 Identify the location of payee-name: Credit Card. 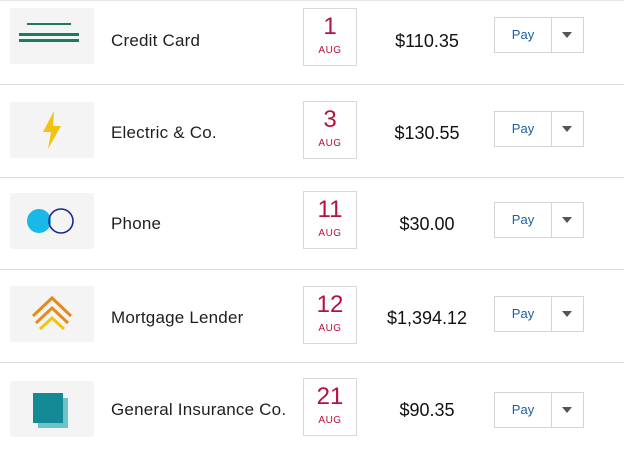
(156, 40).